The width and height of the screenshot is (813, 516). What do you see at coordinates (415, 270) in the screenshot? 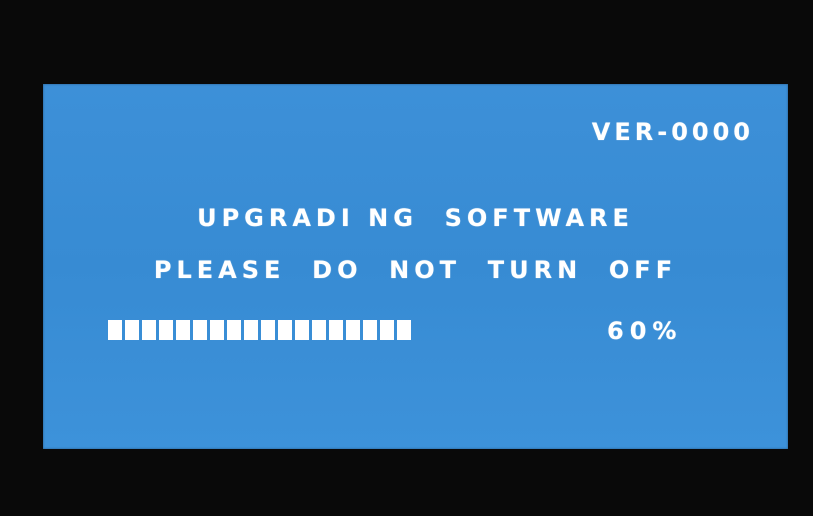
I see `warning-message: PLEASE DO NOT TURN OFF` at bounding box center [415, 270].